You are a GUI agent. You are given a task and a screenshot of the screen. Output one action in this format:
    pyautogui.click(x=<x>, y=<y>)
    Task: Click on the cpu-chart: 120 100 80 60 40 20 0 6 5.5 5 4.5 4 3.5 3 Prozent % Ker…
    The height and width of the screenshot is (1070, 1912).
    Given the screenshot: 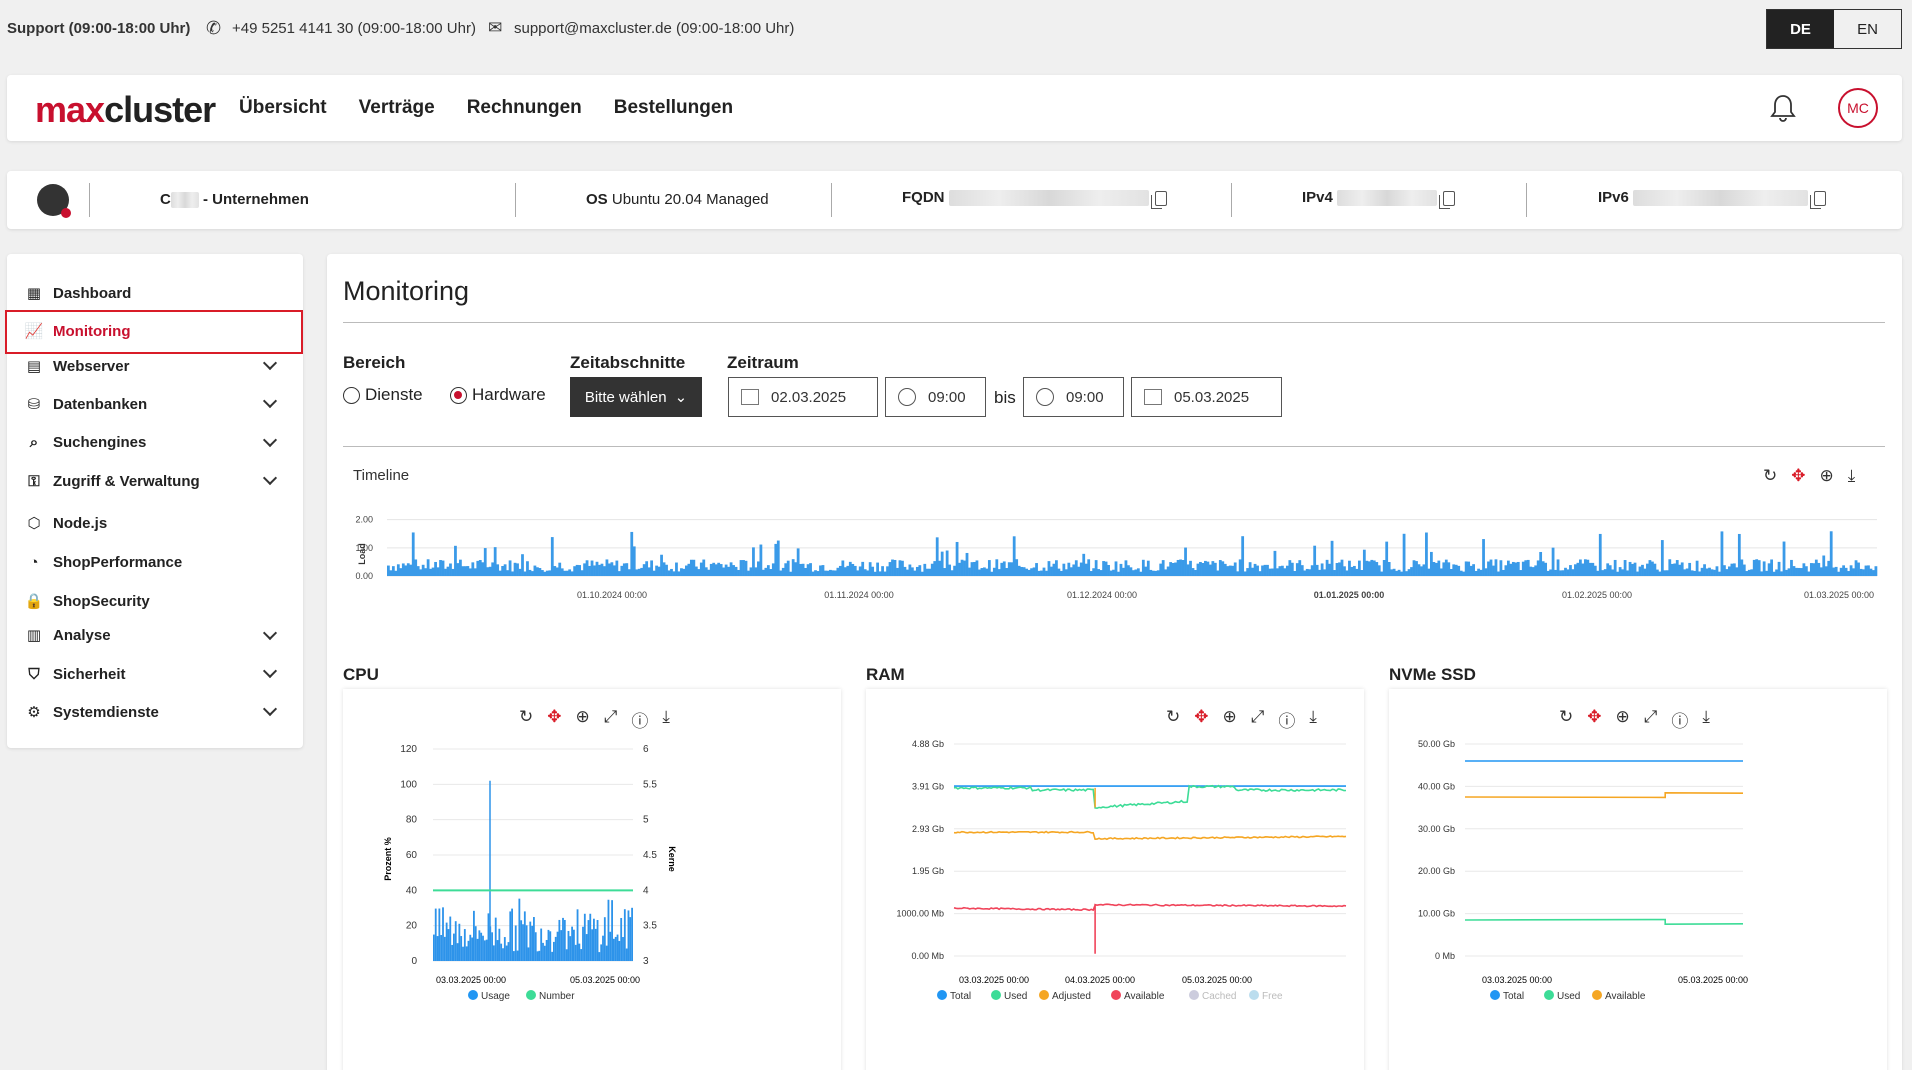 What is the action you would take?
    pyautogui.click(x=592, y=879)
    